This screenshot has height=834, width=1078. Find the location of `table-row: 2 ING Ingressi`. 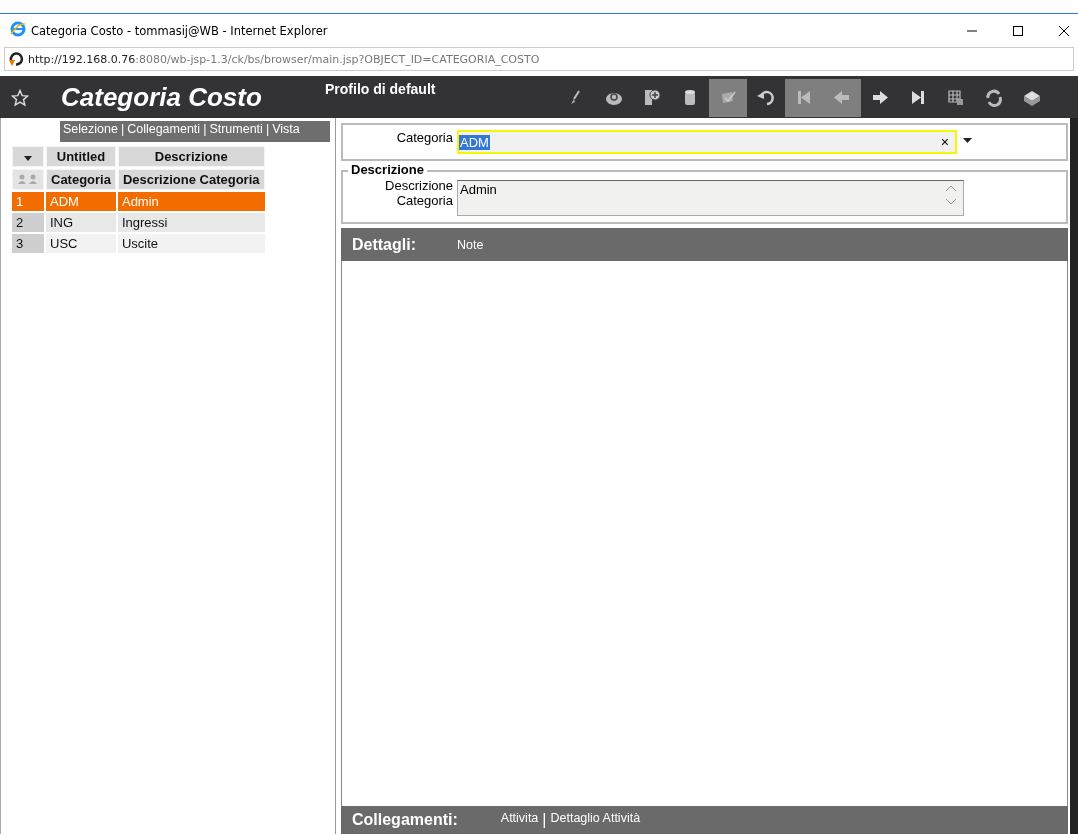

table-row: 2 ING Ingressi is located at coordinates (138, 222).